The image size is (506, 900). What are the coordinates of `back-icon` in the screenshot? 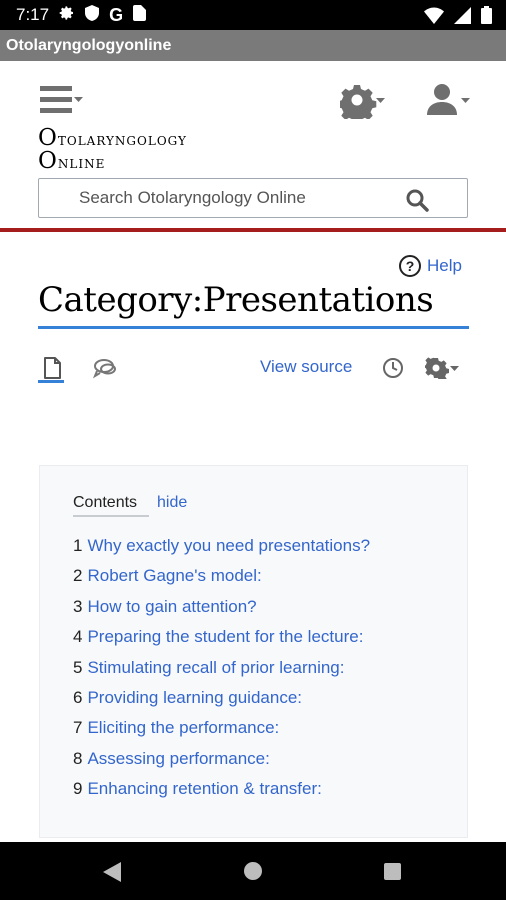 It's located at (112, 874).